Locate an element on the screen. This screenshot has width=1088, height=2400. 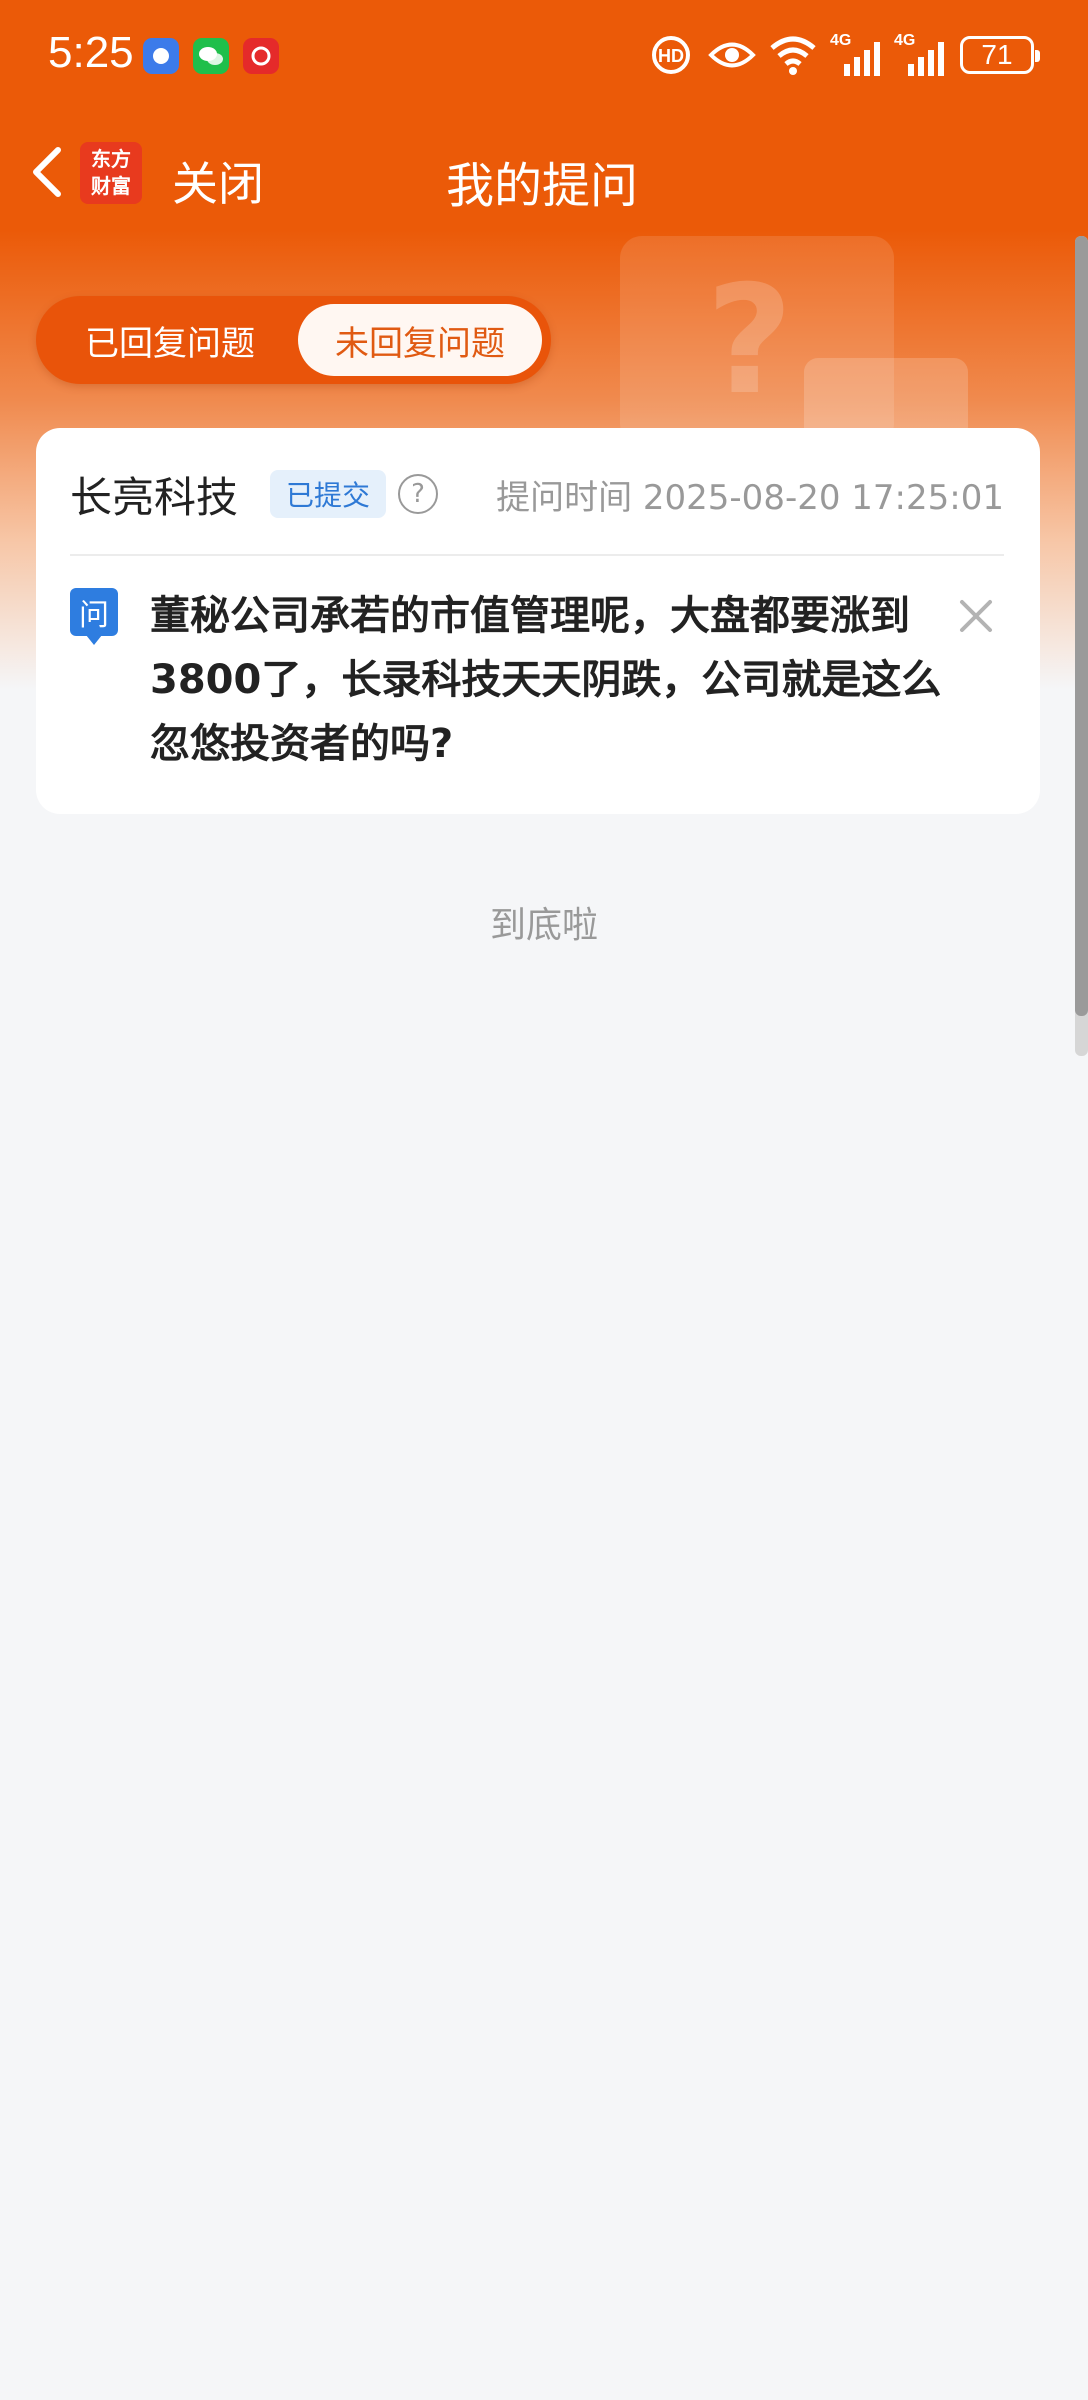
close-icon is located at coordinates (976, 616).